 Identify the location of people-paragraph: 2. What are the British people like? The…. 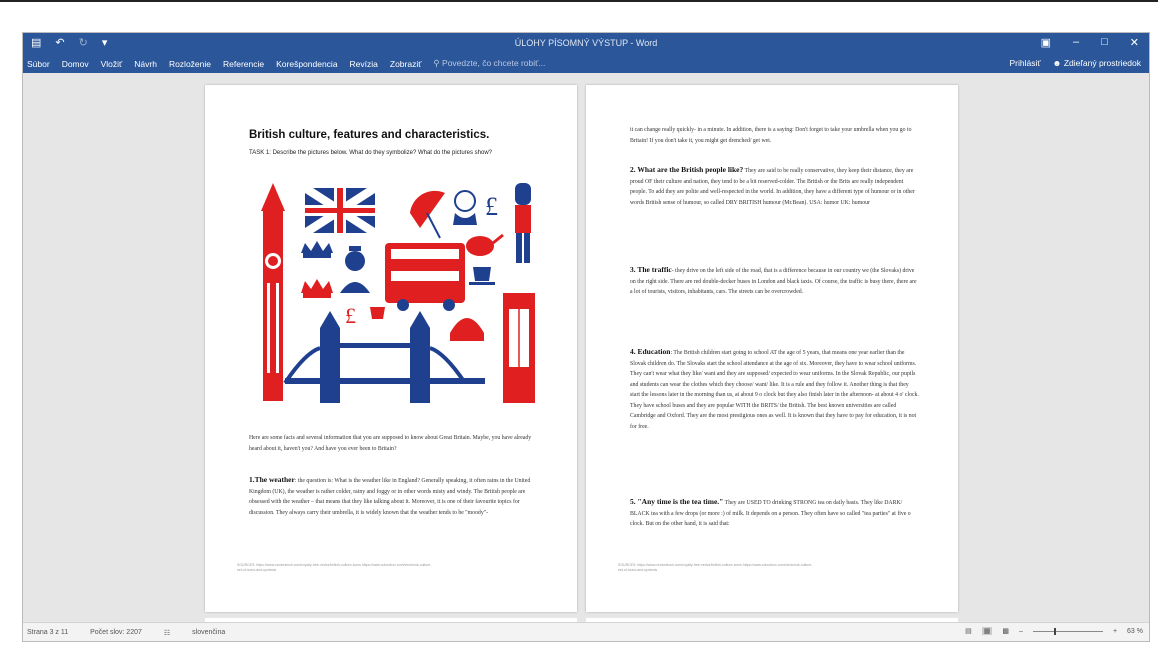
(775, 186).